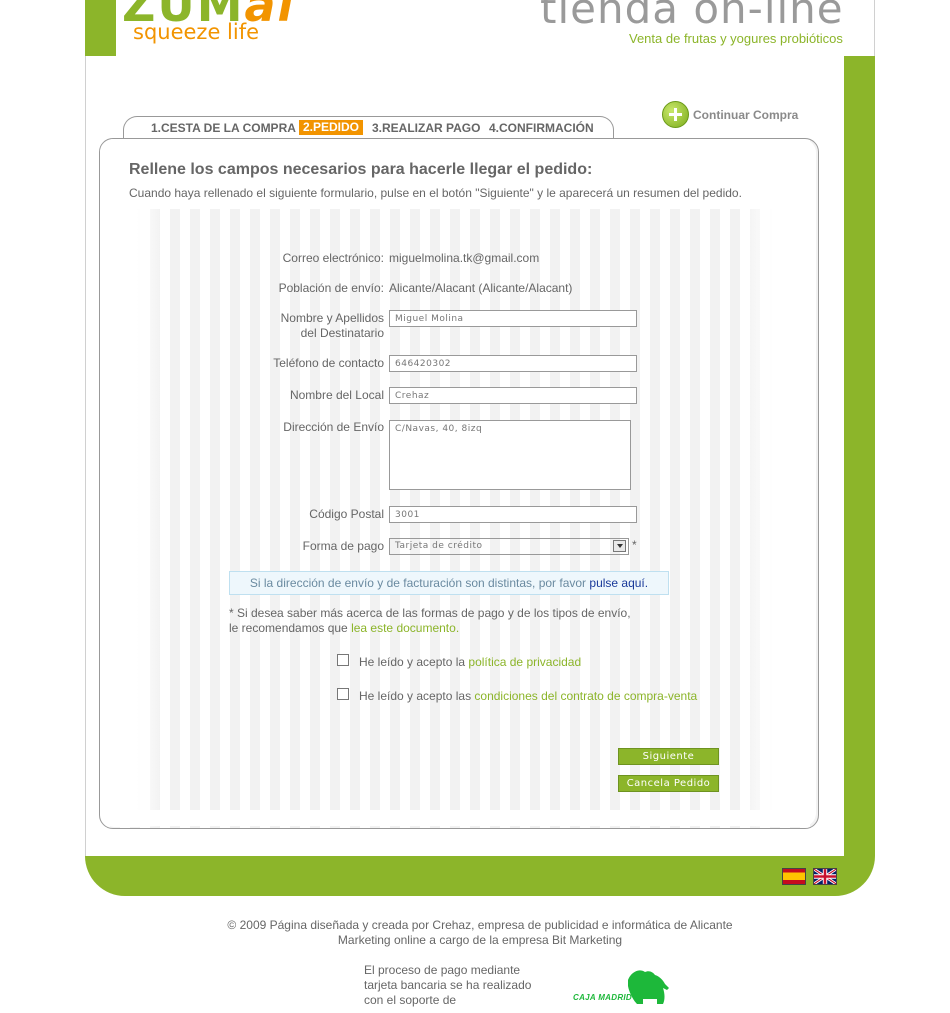  Describe the element at coordinates (585, 696) in the screenshot. I see `contract-terms-link: condiciones del contrato de compra-venta` at that location.